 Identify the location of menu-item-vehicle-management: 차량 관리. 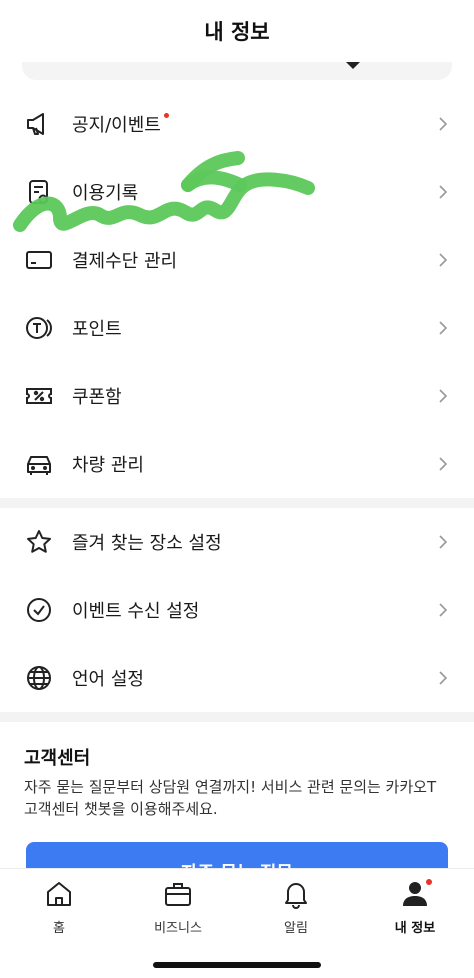
(237, 464).